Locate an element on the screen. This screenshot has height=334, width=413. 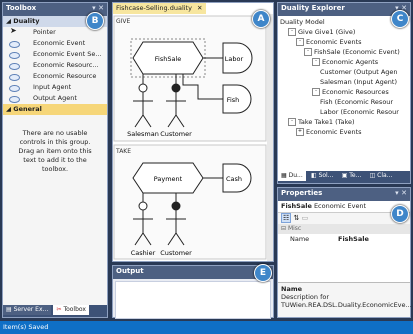
cash-label: Cash is located at coordinates (234, 179).